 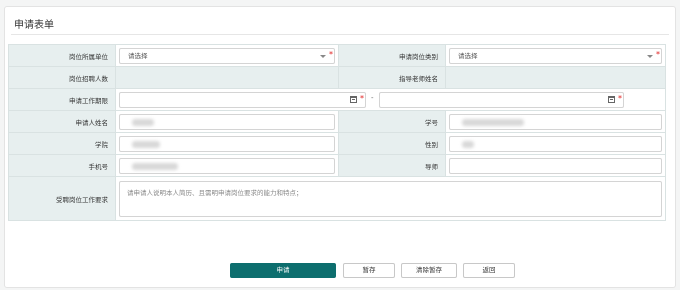 I want to click on mentor-field, so click(x=555, y=165).